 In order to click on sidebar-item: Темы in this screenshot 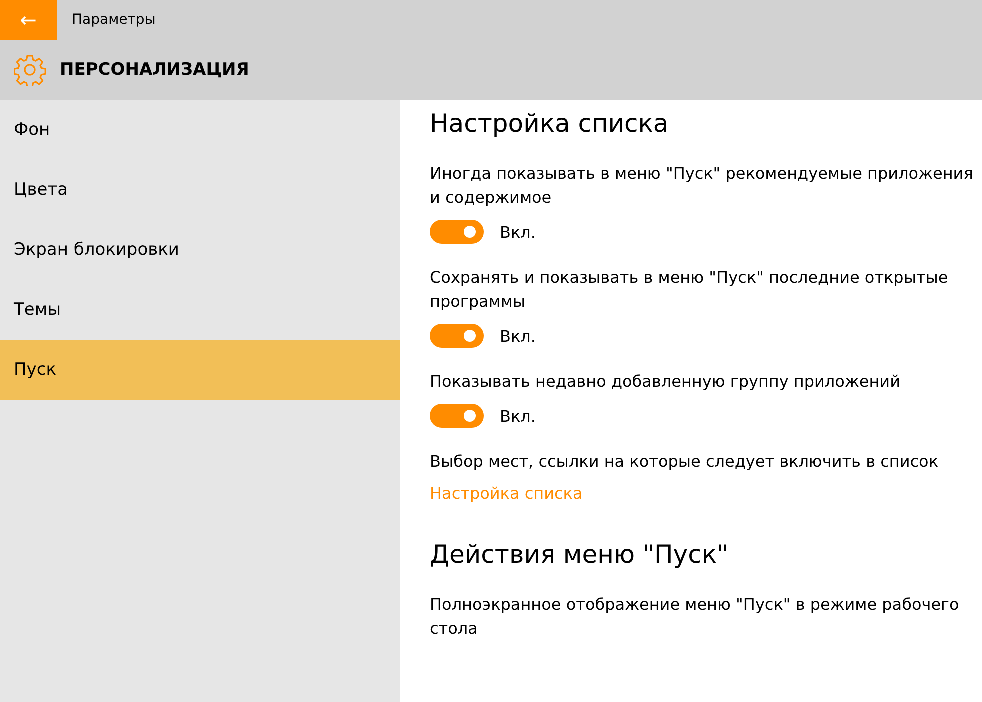, I will do `click(200, 310)`.